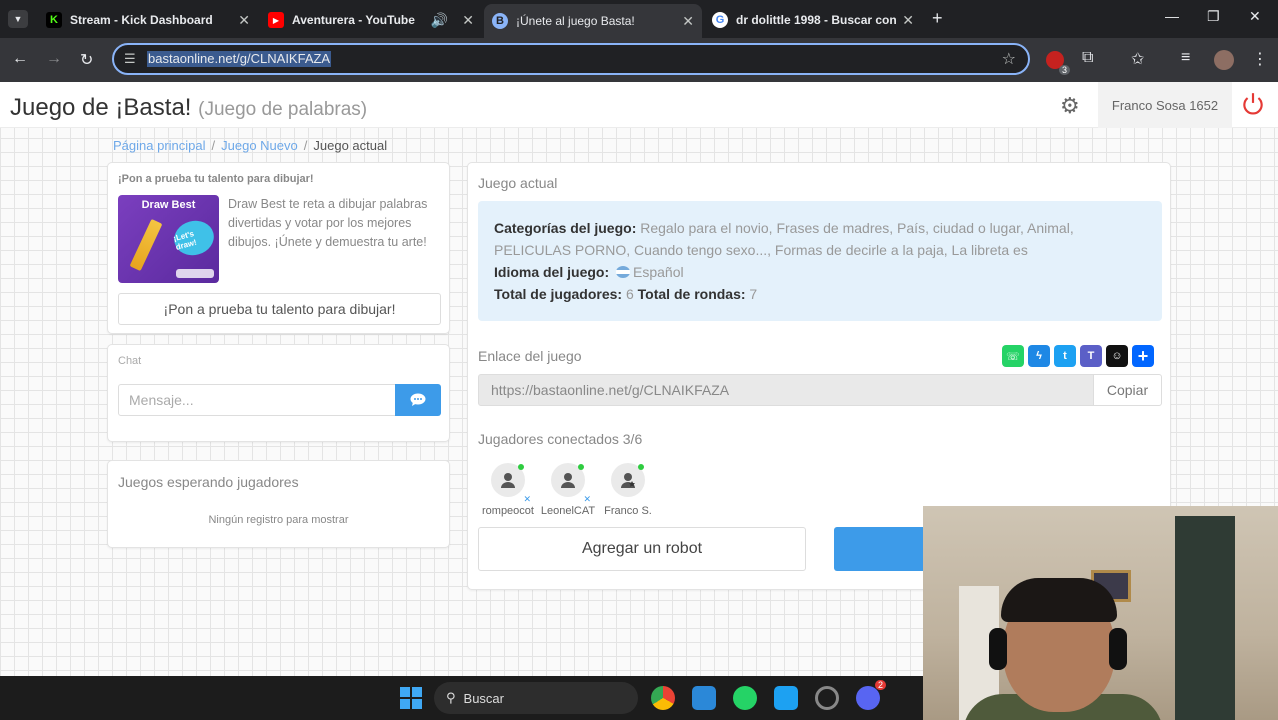  What do you see at coordinates (518, 183) in the screenshot?
I see `current-game-title: Juego actual` at bounding box center [518, 183].